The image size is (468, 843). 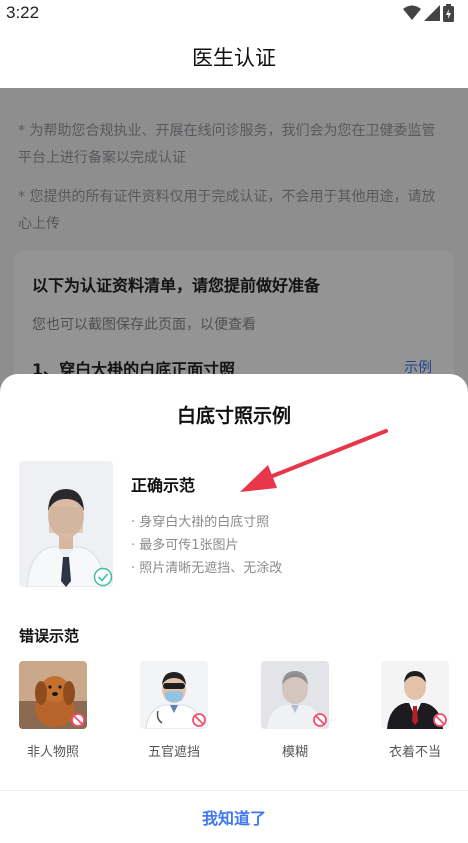 I want to click on wrong-example-face-covered: 五官遮挡, so click(x=174, y=710).